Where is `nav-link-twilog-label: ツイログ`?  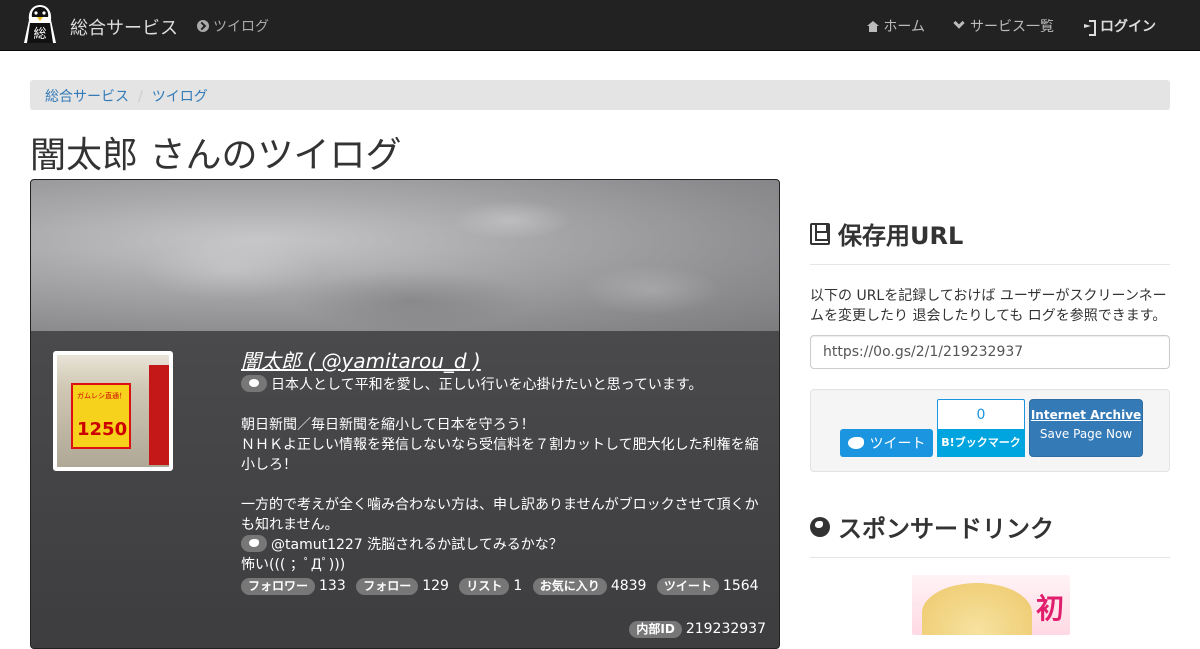
nav-link-twilog-label: ツイログ is located at coordinates (241, 27).